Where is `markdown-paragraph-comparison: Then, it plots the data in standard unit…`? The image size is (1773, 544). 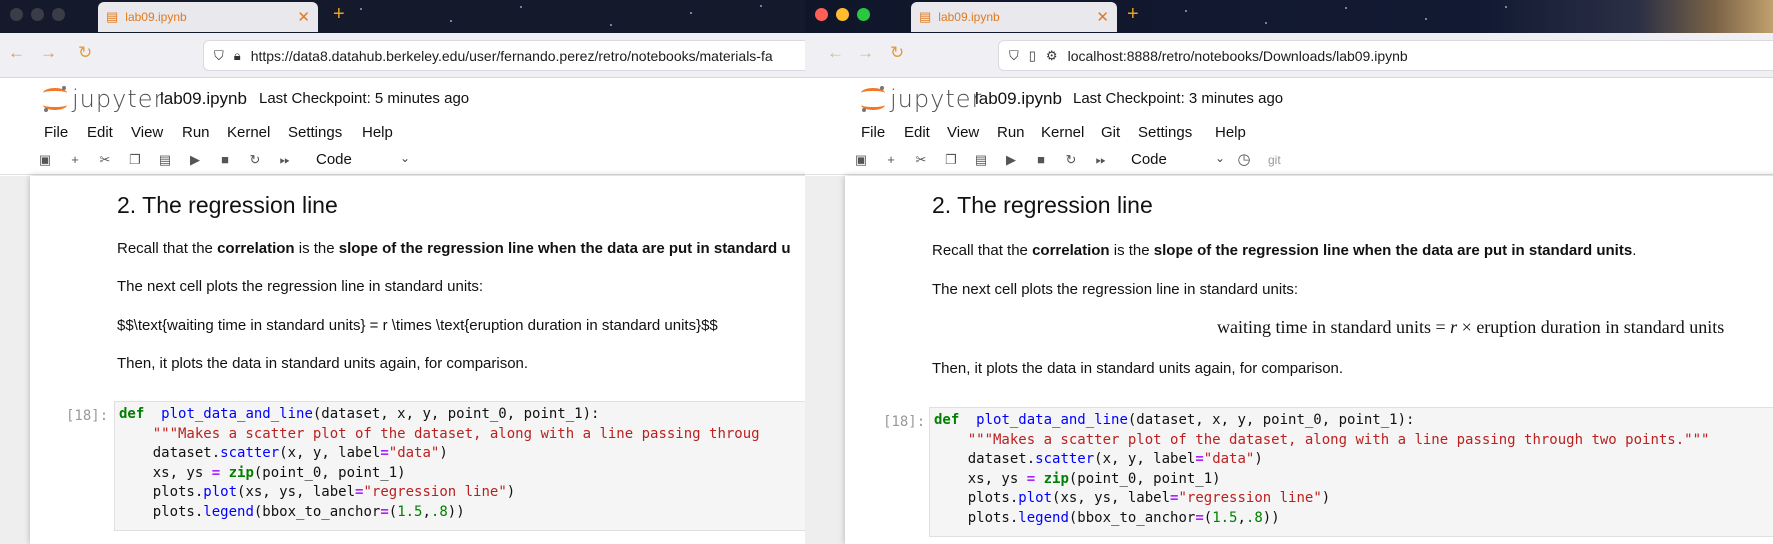
markdown-paragraph-comparison: Then, it plots the data in standard unit… is located at coordinates (1138, 368).